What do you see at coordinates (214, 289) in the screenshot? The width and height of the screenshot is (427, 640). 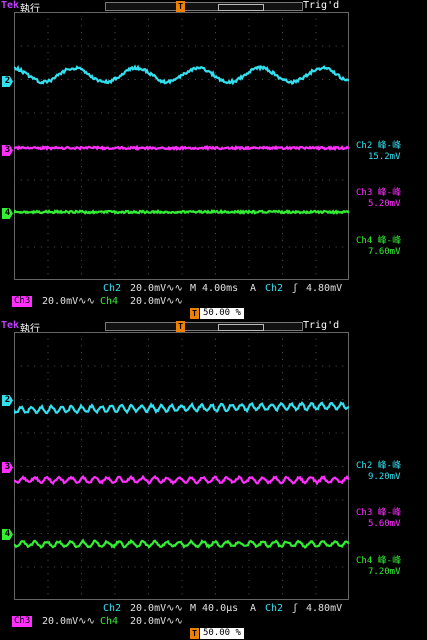 I see `timebase: M 4.00ms` at bounding box center [214, 289].